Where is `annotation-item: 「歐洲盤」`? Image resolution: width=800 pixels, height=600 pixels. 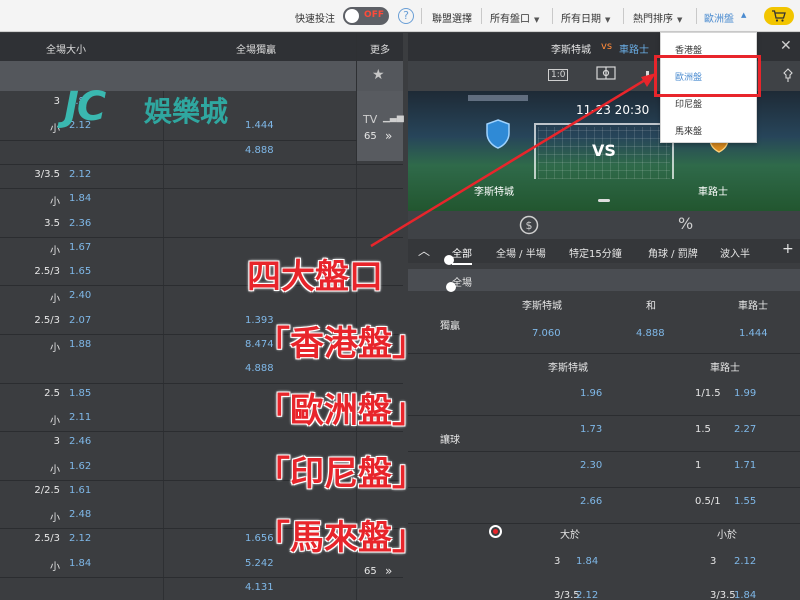 annotation-item: 「歐洲盤」 is located at coordinates (341, 411).